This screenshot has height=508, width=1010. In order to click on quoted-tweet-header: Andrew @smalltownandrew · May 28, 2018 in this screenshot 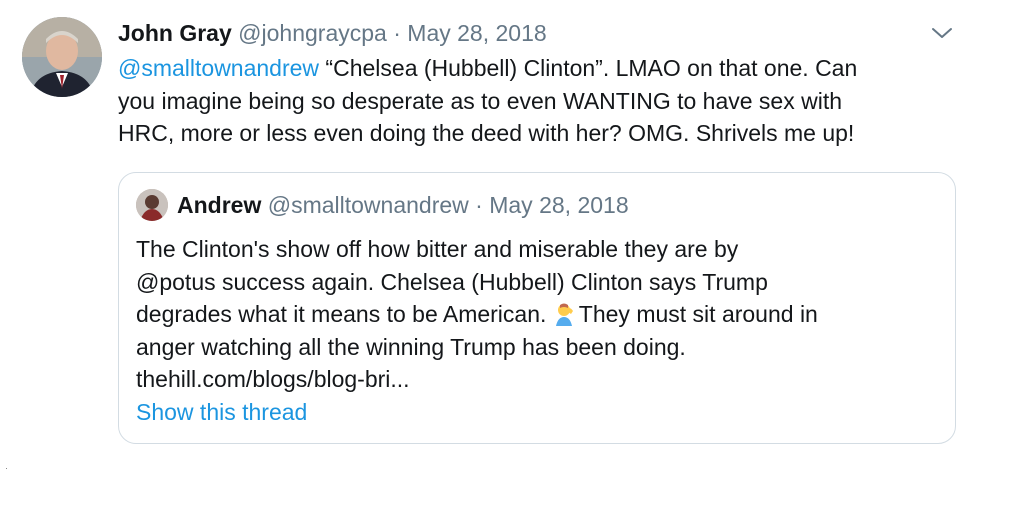, I will do `click(403, 205)`.